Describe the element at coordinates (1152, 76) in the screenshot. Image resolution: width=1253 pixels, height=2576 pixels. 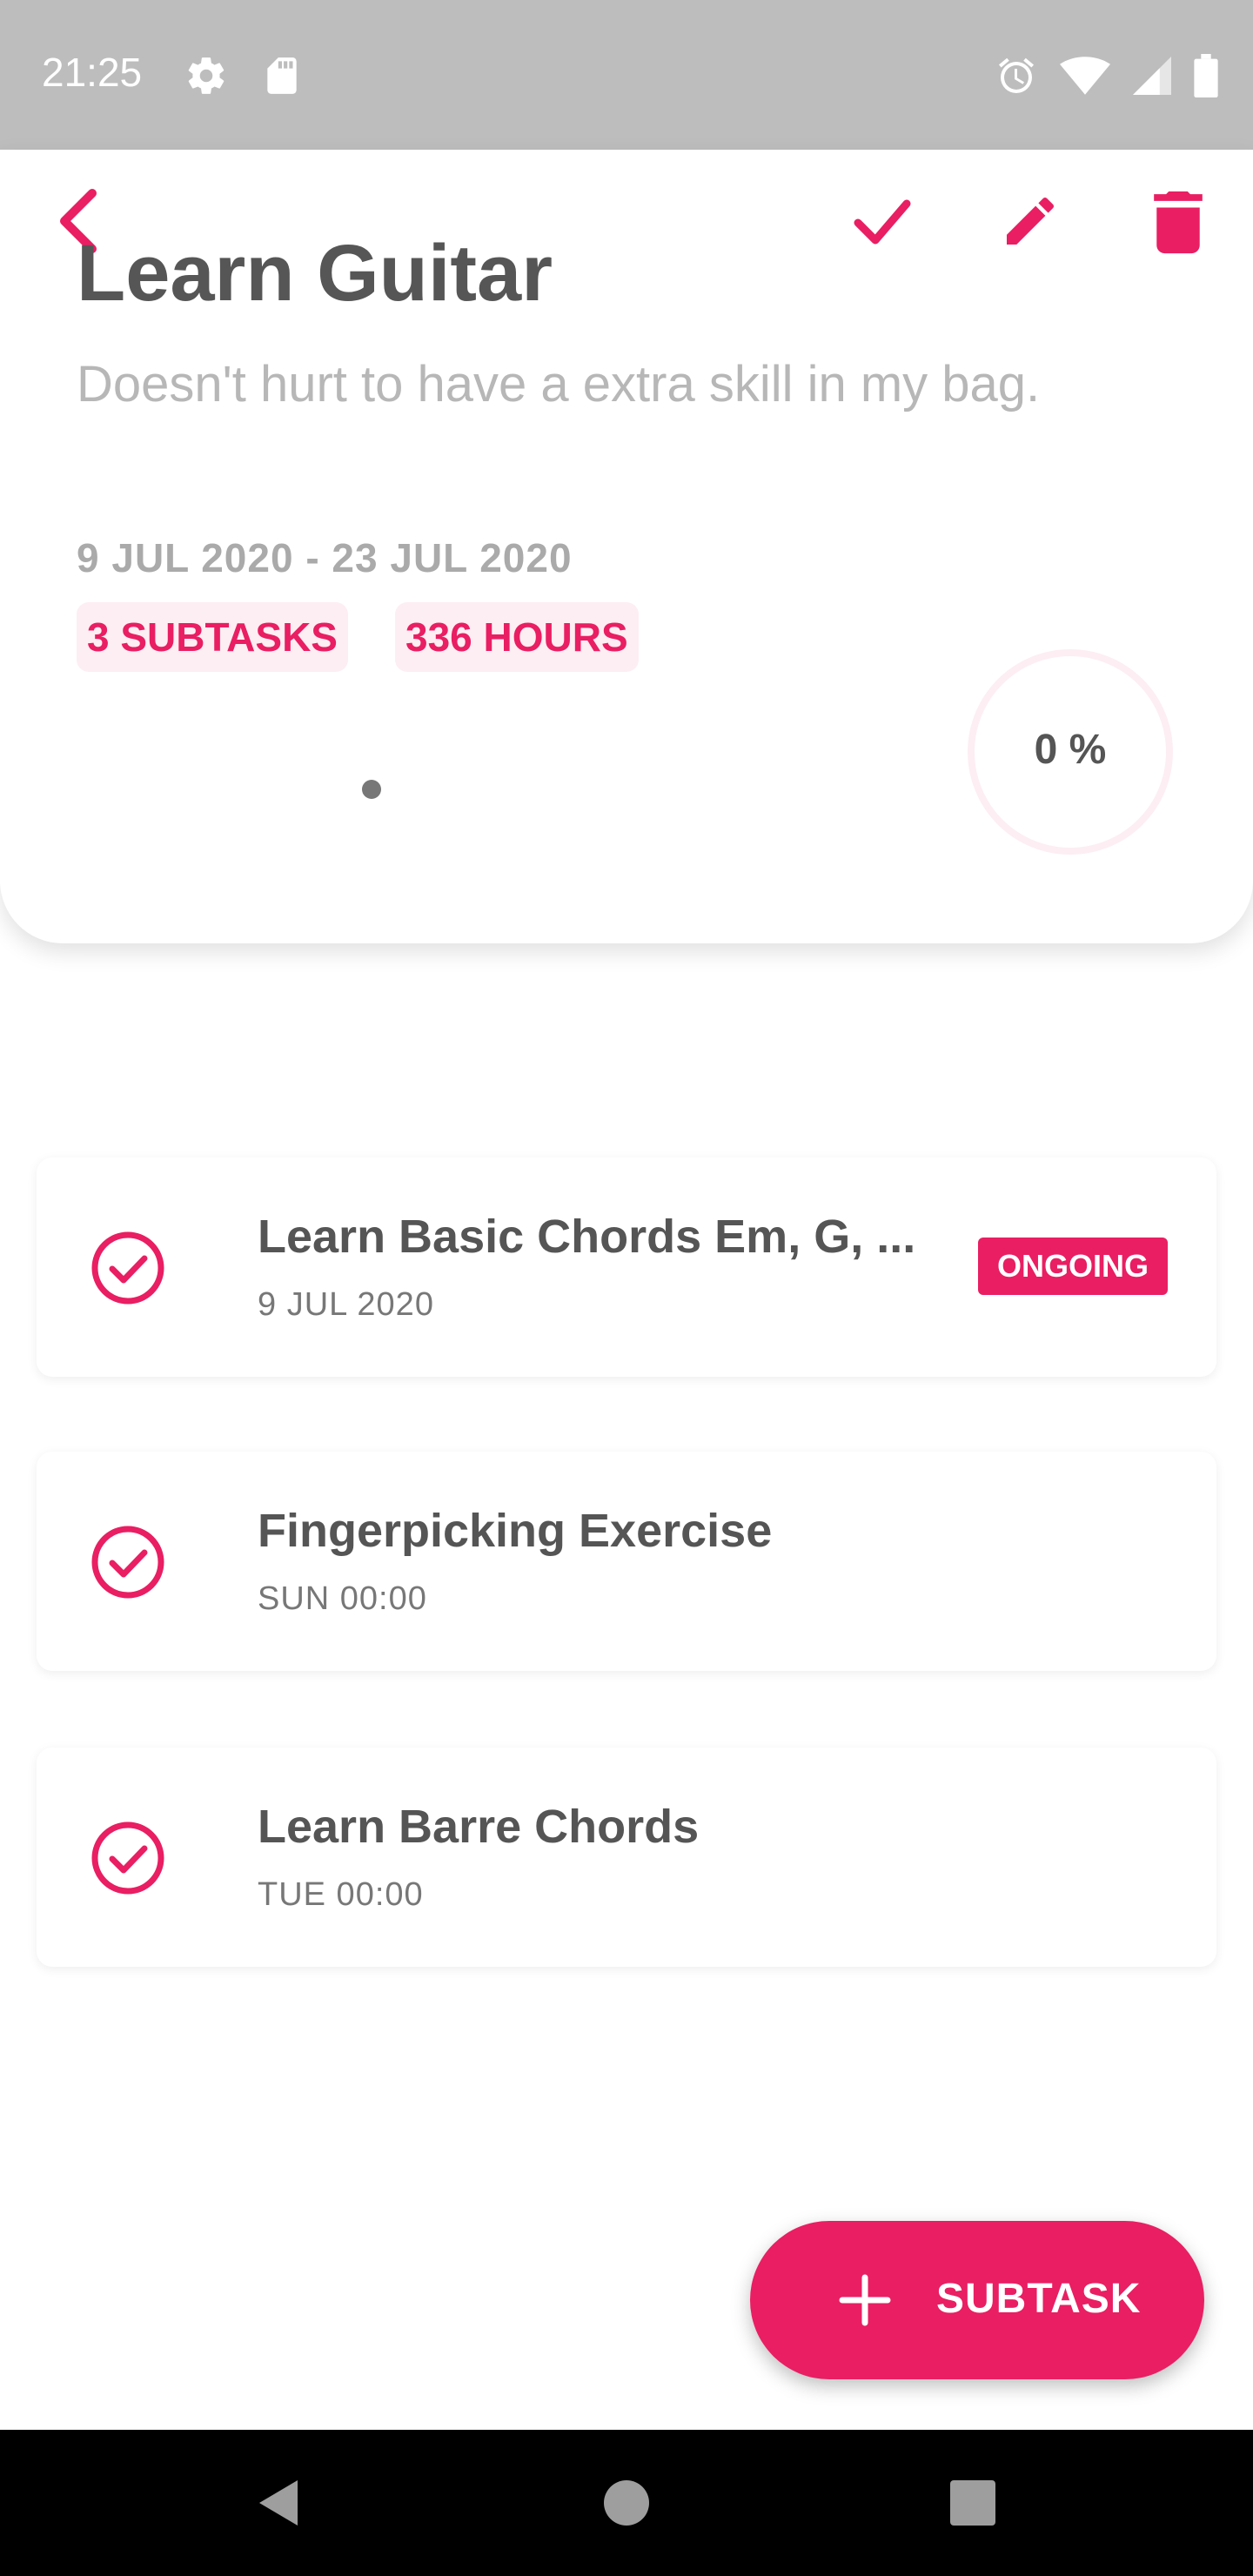
I see `signal-icon` at that location.